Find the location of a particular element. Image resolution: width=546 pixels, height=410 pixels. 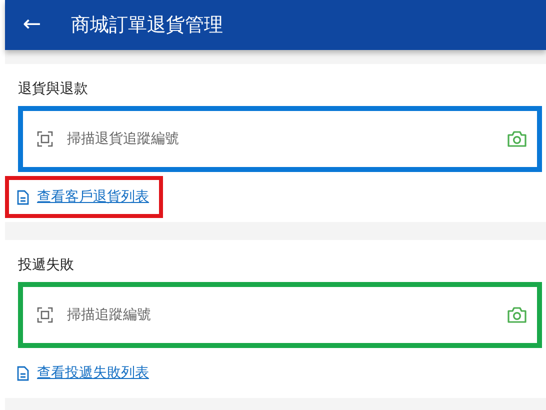

scan-field: 掃描追蹤編號 is located at coordinates (280, 315).